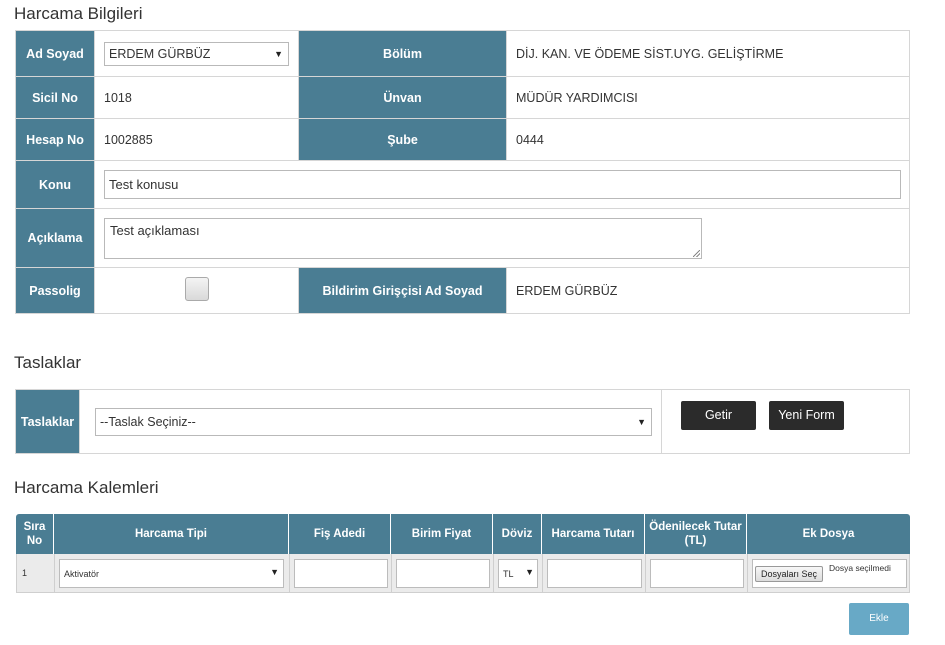 This screenshot has width=945, height=645. Describe the element at coordinates (402, 53) in the screenshot. I see `bolum-label: Bölüm` at that location.